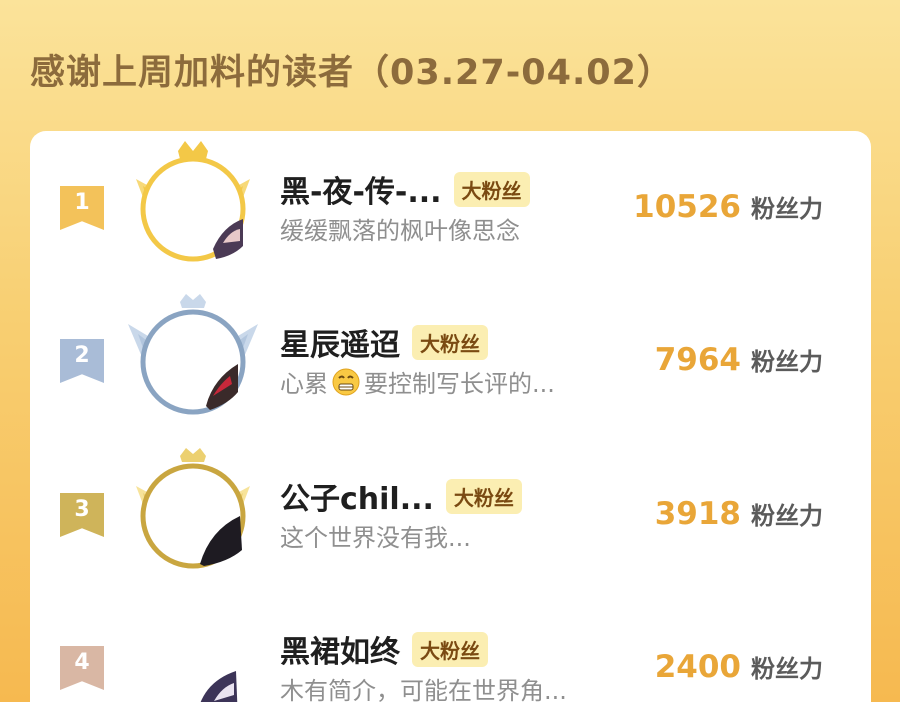 The width and height of the screenshot is (900, 702). I want to click on rank-ribbon-1: 1, so click(82, 208).